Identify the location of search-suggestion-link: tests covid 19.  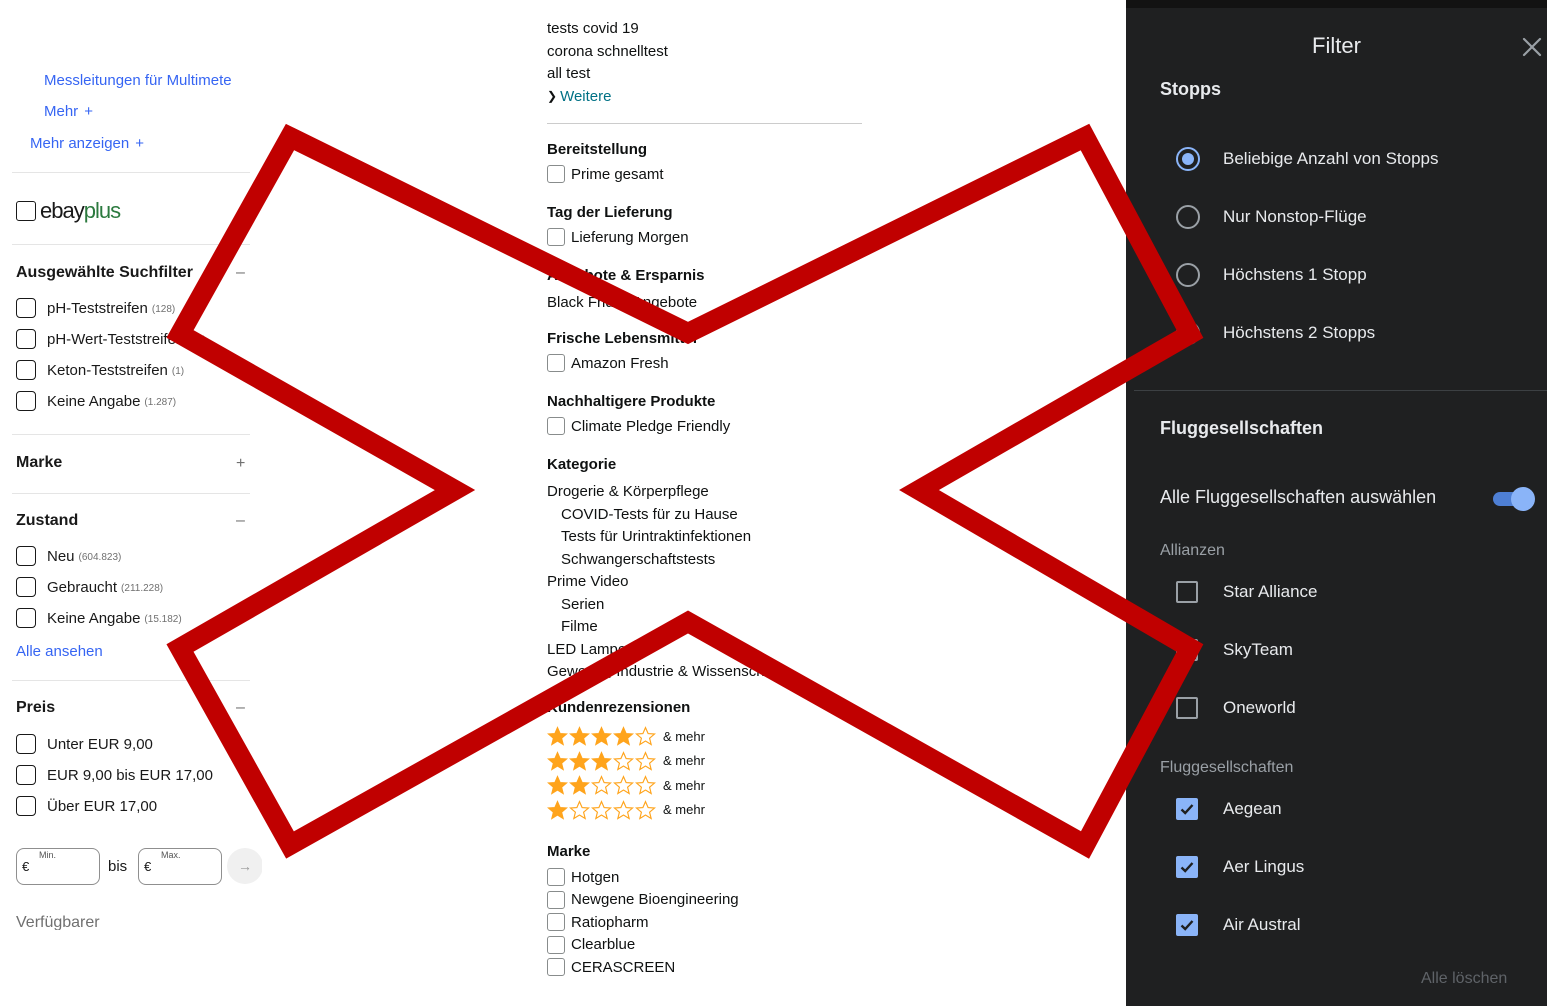
(593, 28).